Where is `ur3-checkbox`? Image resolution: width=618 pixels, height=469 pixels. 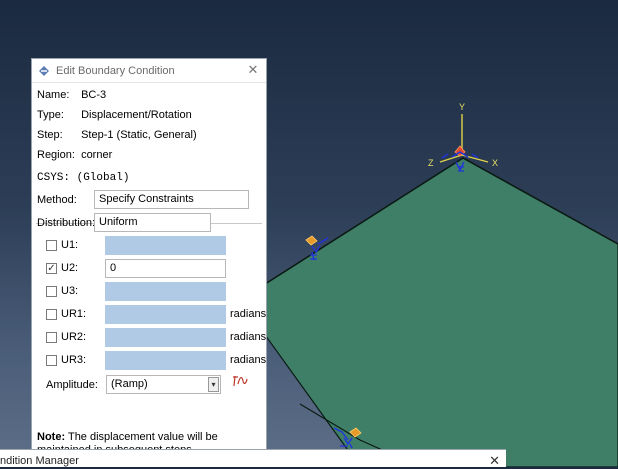
ur3-checkbox is located at coordinates (51, 360).